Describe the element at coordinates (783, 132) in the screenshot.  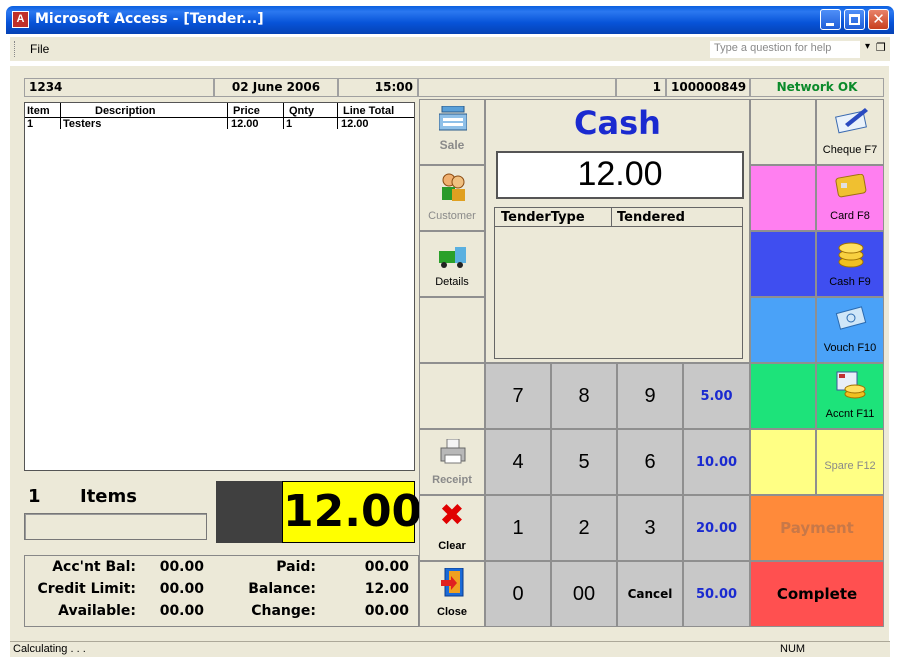
I see `cheque-swatch` at that location.